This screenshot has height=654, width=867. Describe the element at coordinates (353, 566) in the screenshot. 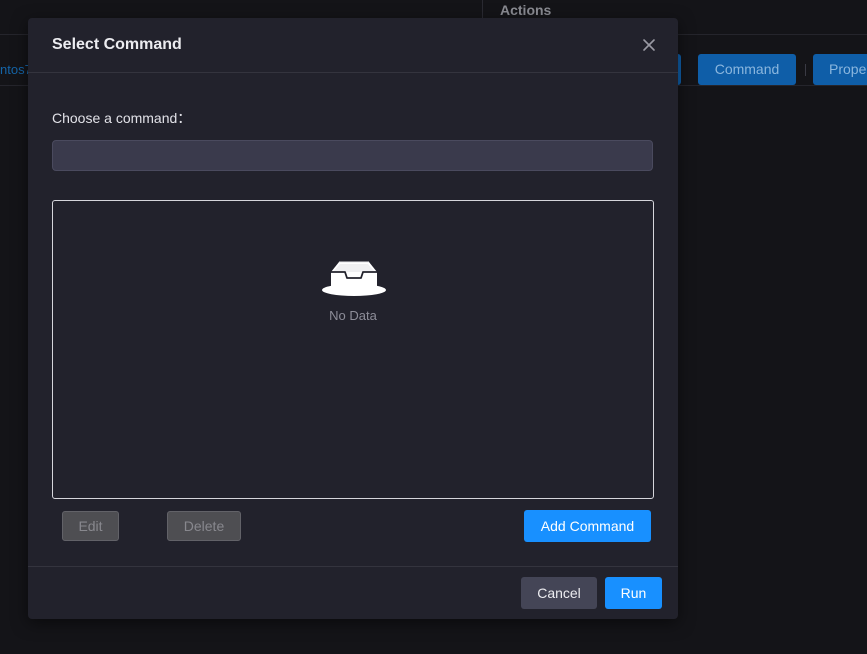

I see `footer-divider` at that location.